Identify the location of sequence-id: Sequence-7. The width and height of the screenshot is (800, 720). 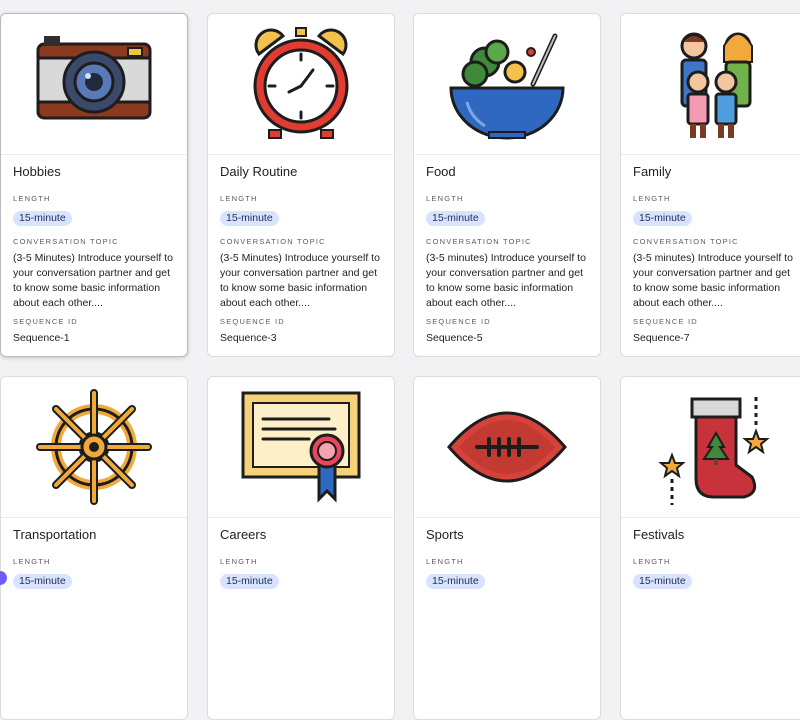
(661, 338).